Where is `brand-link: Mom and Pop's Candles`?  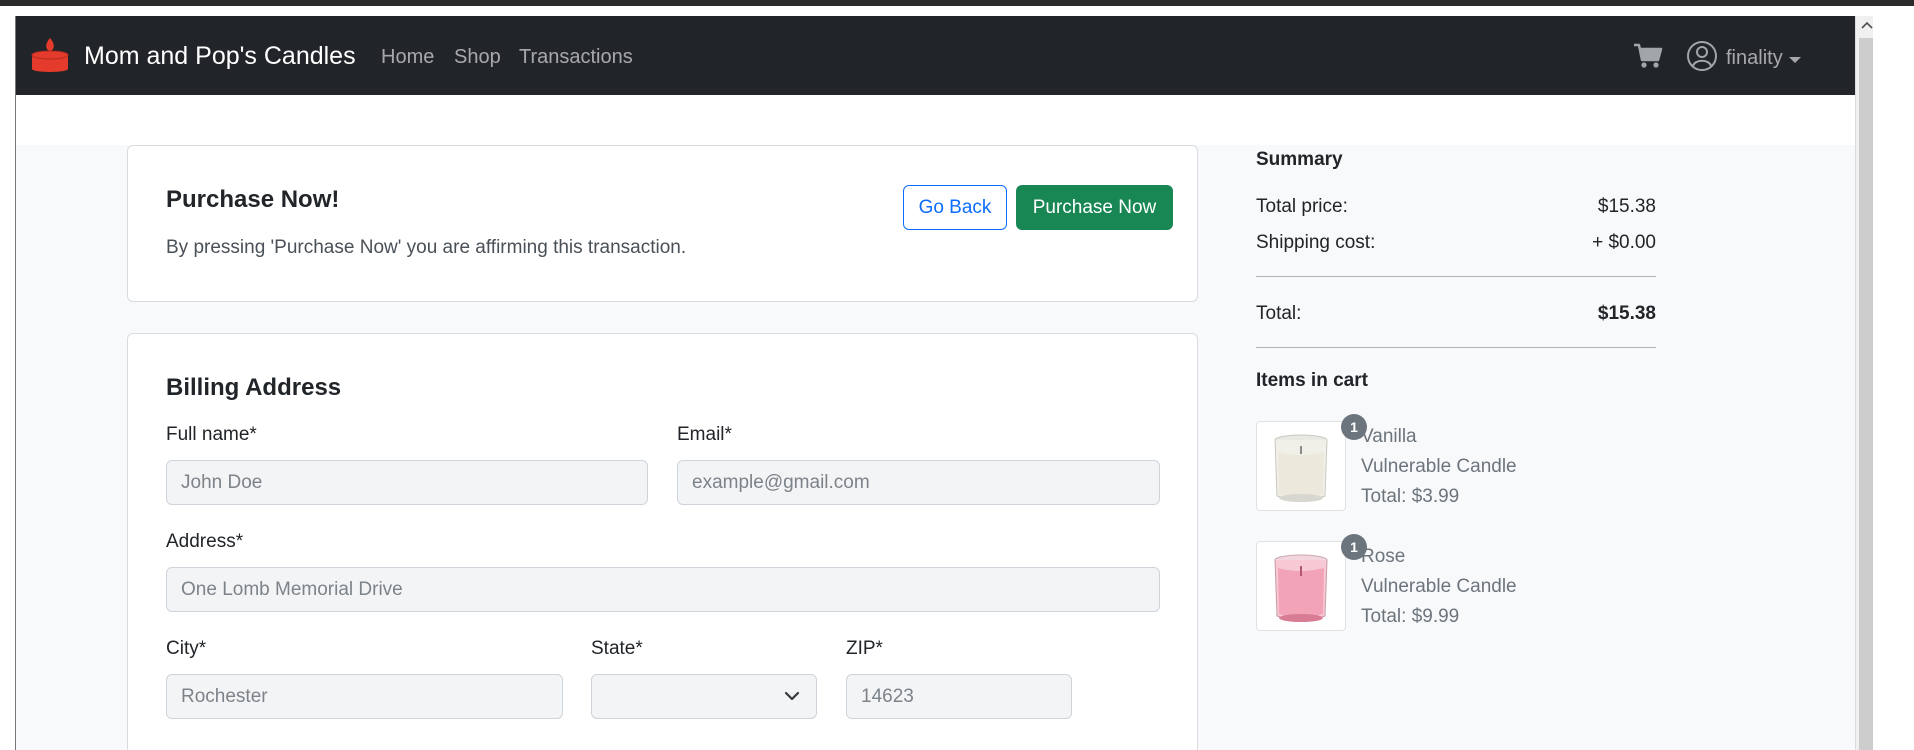 brand-link: Mom and Pop's Candles is located at coordinates (193, 56).